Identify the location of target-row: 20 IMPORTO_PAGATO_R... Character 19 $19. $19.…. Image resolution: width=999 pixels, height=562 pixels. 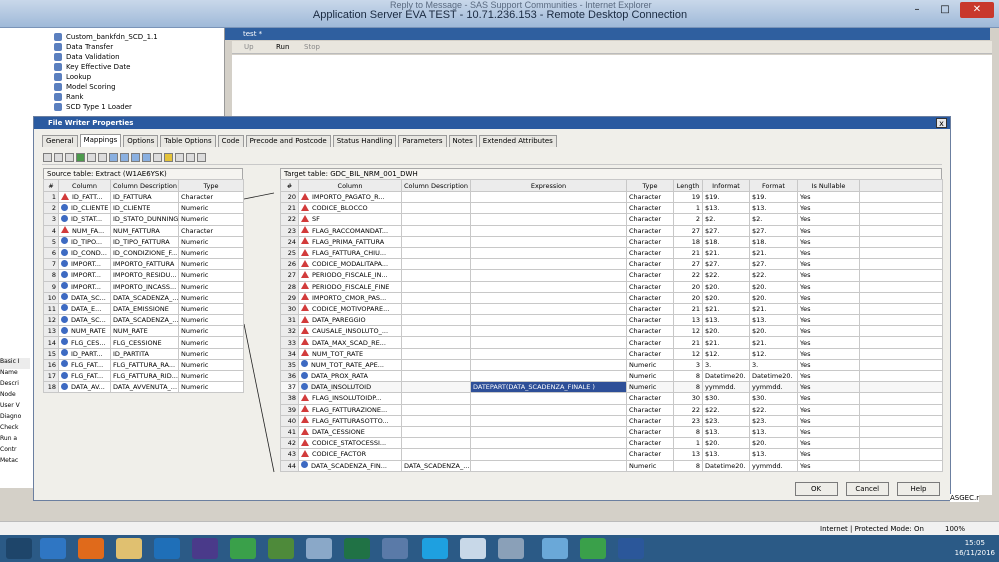
(611, 197).